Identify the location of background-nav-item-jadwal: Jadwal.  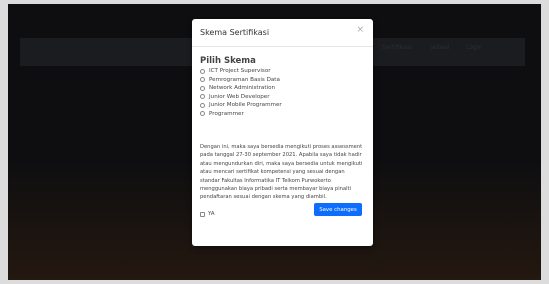
(440, 47).